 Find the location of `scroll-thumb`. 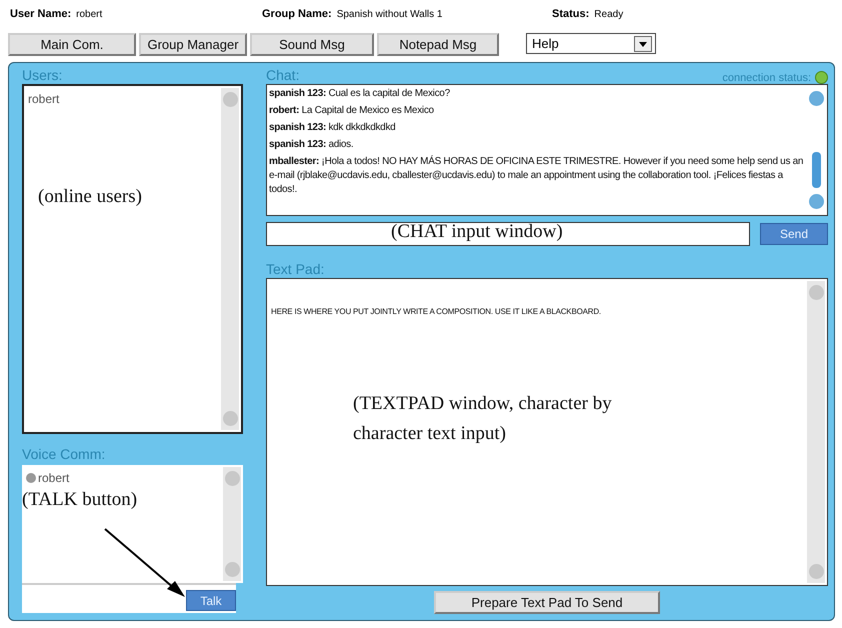

scroll-thumb is located at coordinates (816, 170).